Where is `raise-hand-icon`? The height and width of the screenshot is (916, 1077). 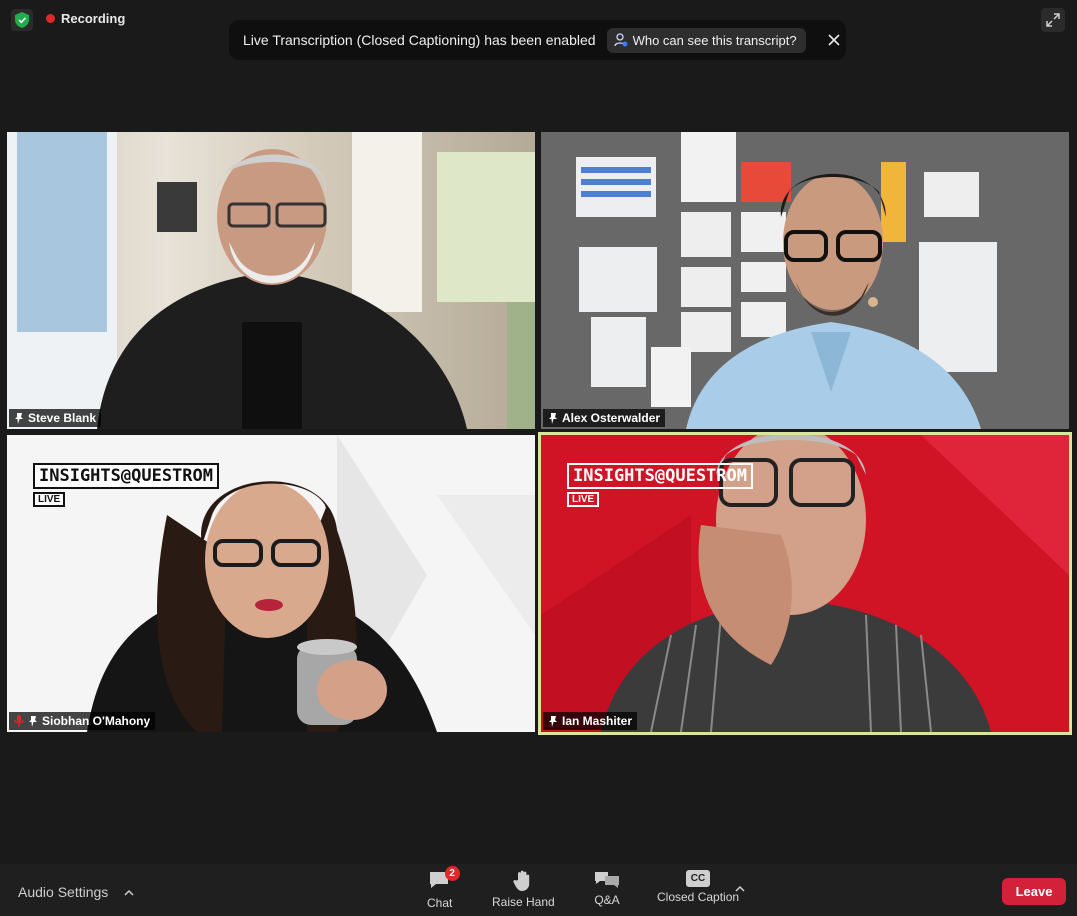
raise-hand-icon is located at coordinates (521, 880).